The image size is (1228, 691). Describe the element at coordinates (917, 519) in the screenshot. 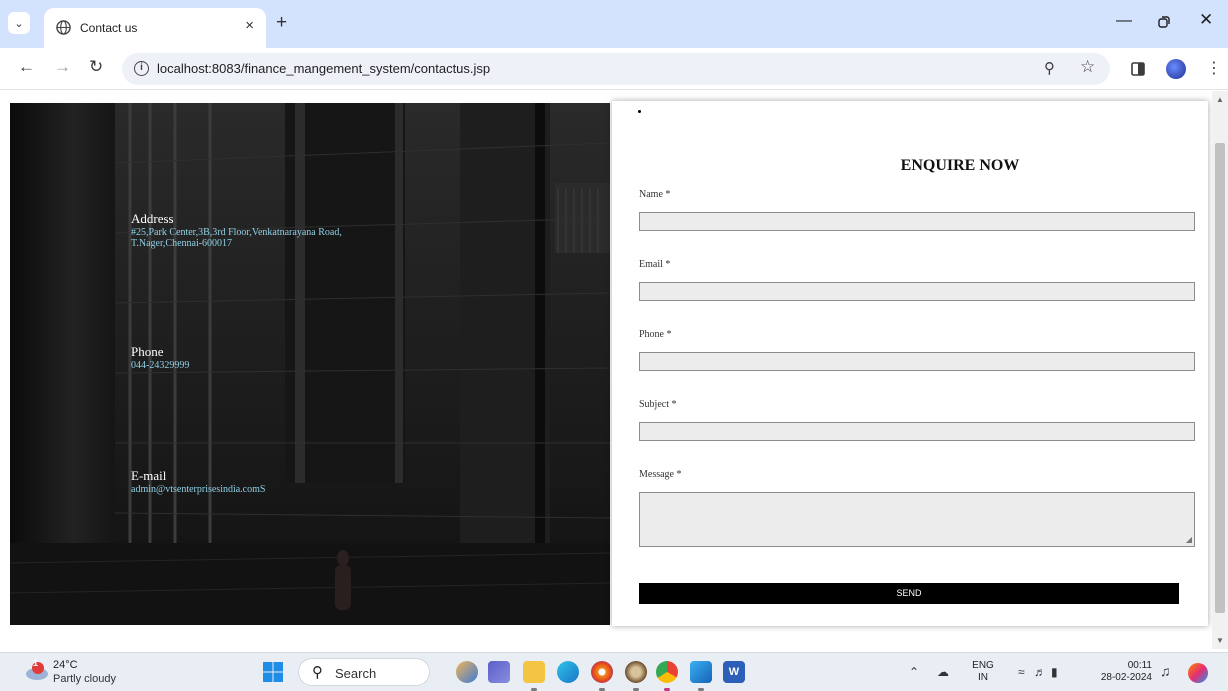

I see `message-field: ◢` at that location.